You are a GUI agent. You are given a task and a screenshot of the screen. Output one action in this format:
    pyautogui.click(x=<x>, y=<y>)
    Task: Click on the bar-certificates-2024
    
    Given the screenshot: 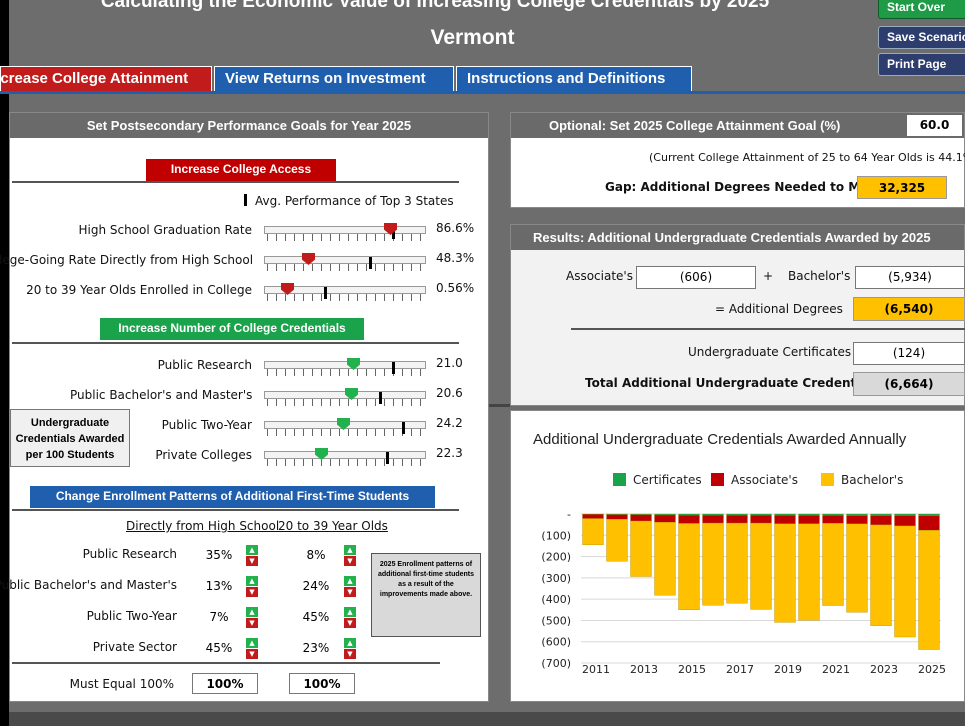 What is the action you would take?
    pyautogui.click(x=905, y=514)
    